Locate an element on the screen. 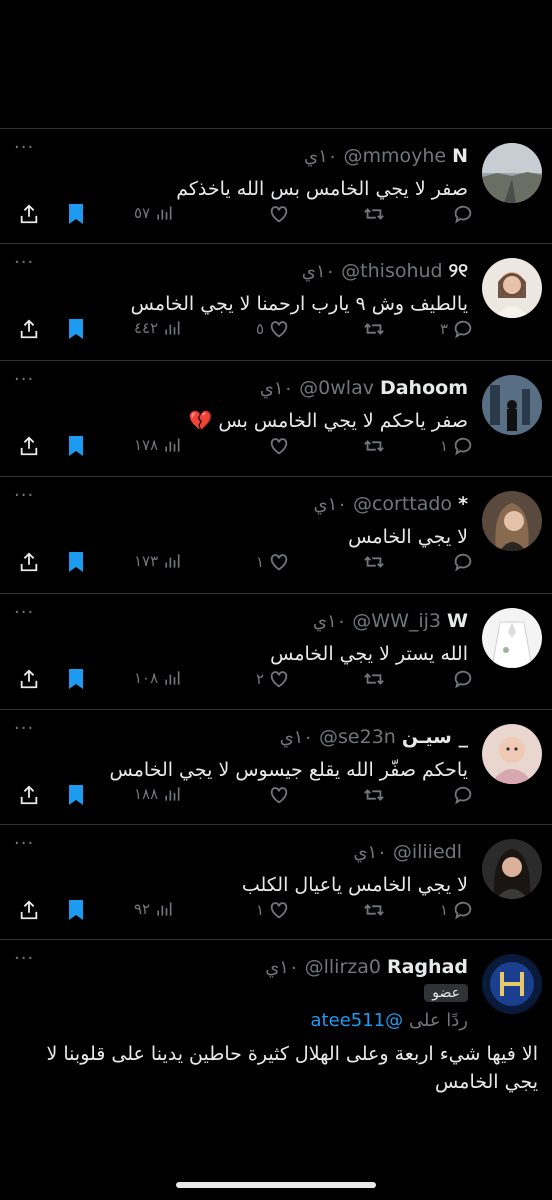 This screenshot has height=1200, width=552. user-handle: @0wlav is located at coordinates (336, 388).